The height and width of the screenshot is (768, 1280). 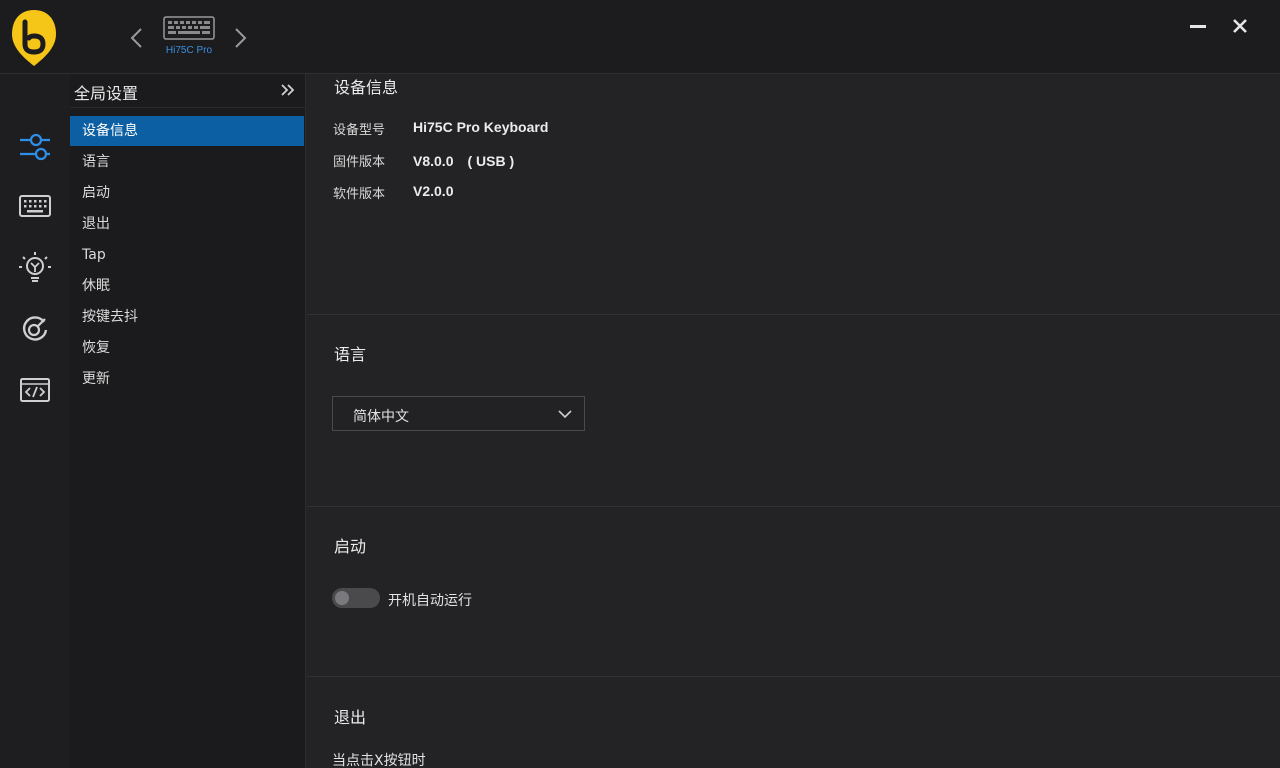 I want to click on previous-device-icon, so click(x=137, y=38).